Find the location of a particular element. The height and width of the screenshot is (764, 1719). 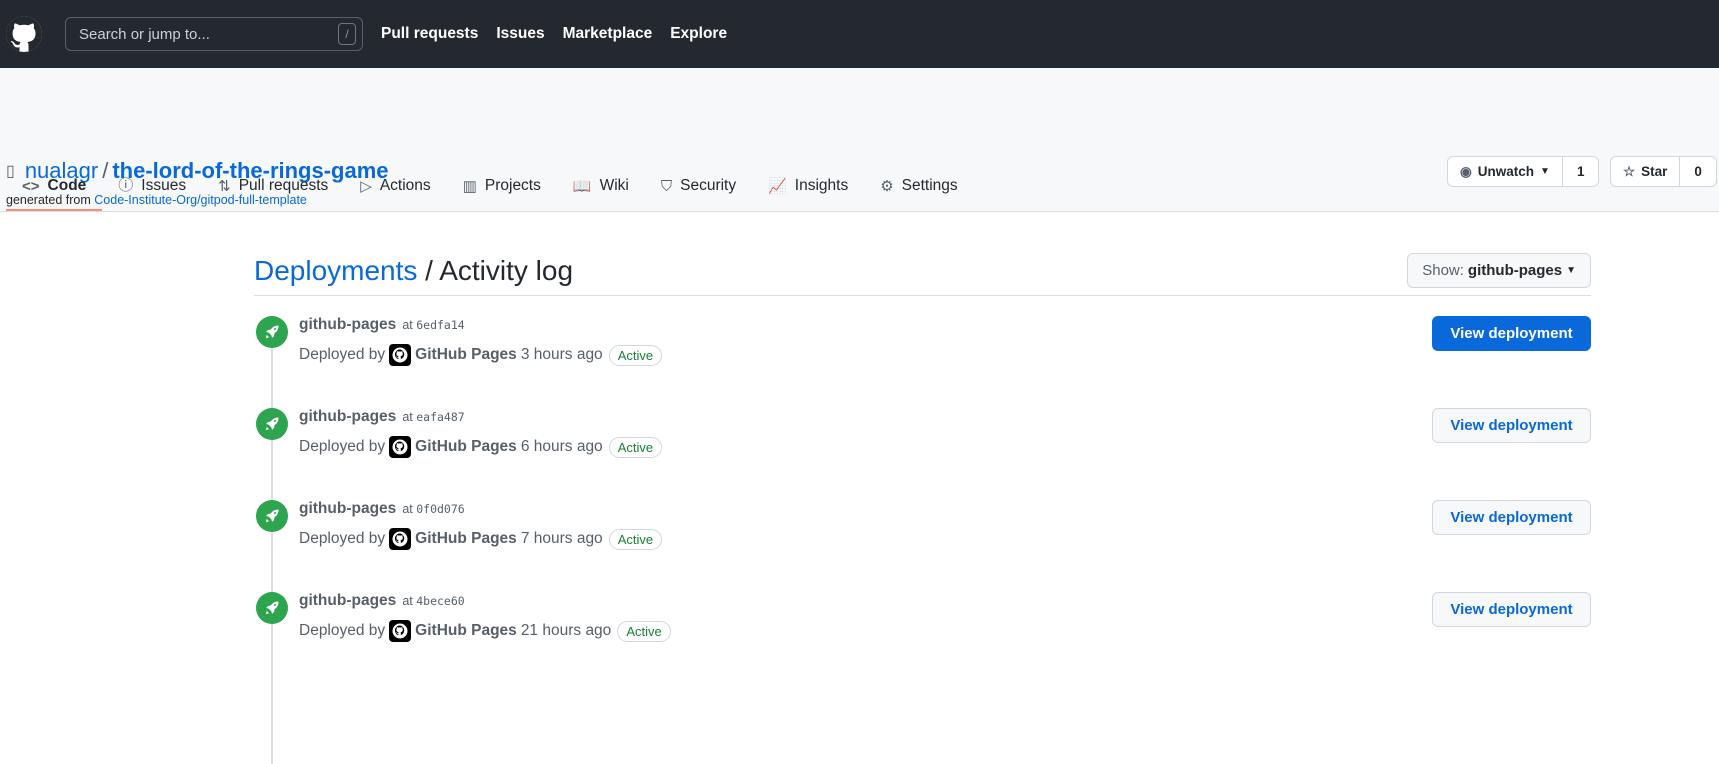

tab-code: <> Code is located at coordinates (54, 190).